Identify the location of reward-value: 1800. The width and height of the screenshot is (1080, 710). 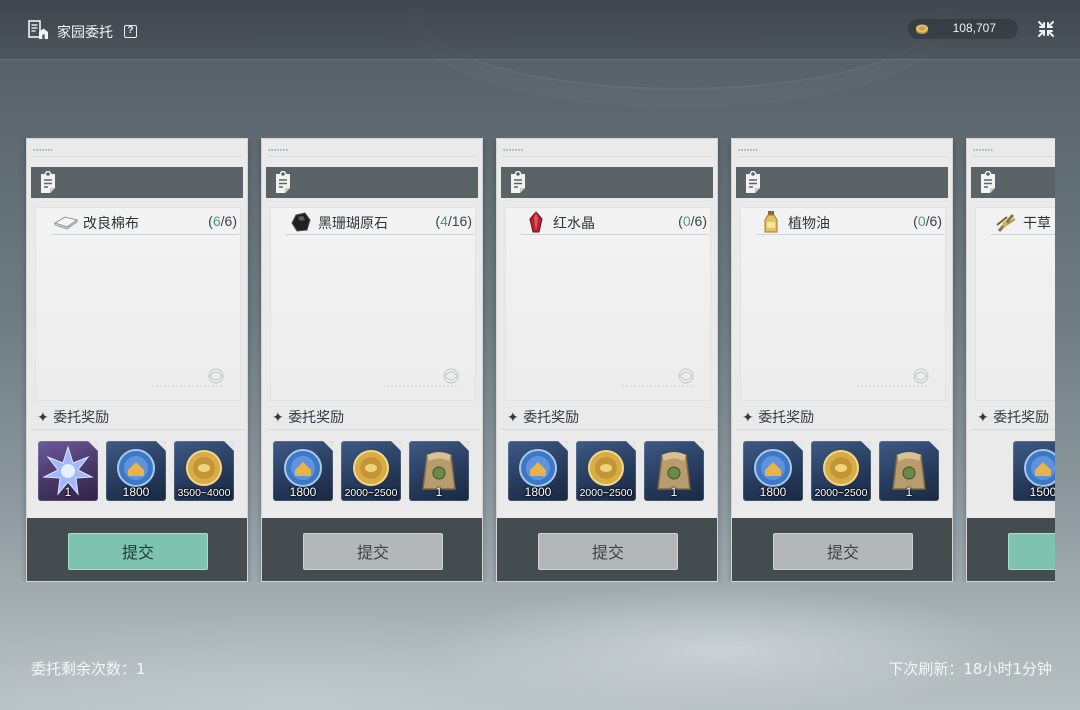
(773, 492).